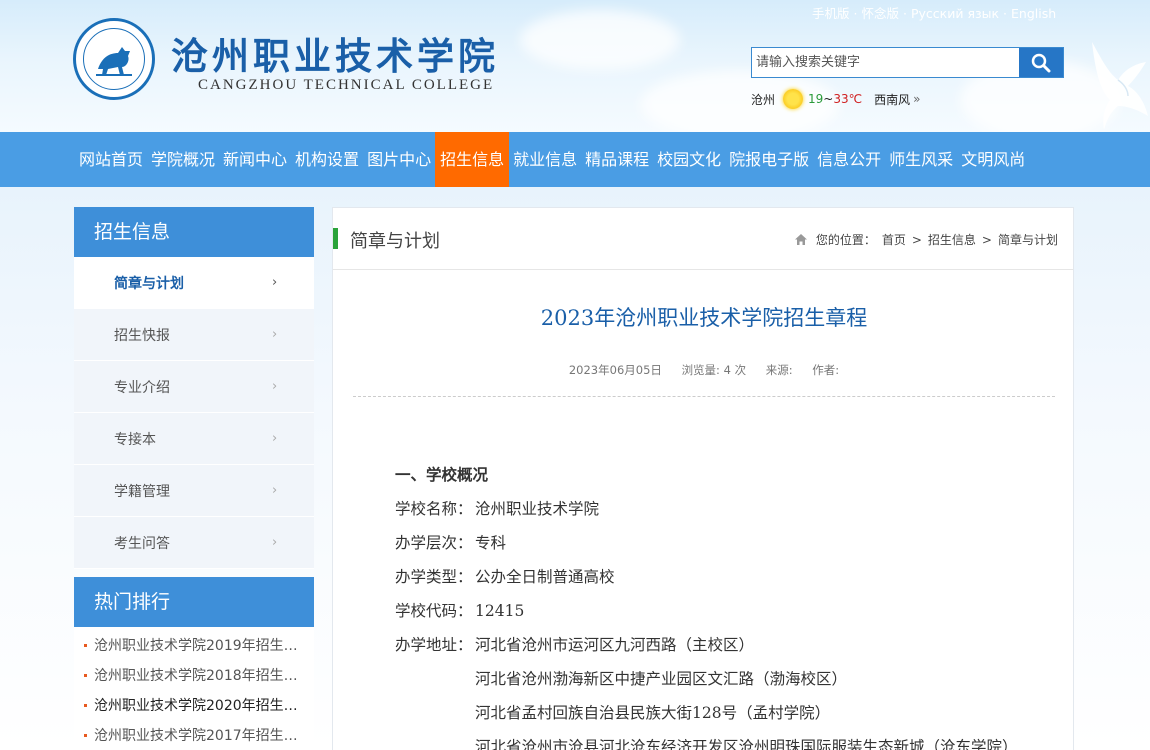 This screenshot has width=1150, height=750. Describe the element at coordinates (831, 13) in the screenshot. I see `mobile-version-link: 手机版` at that location.